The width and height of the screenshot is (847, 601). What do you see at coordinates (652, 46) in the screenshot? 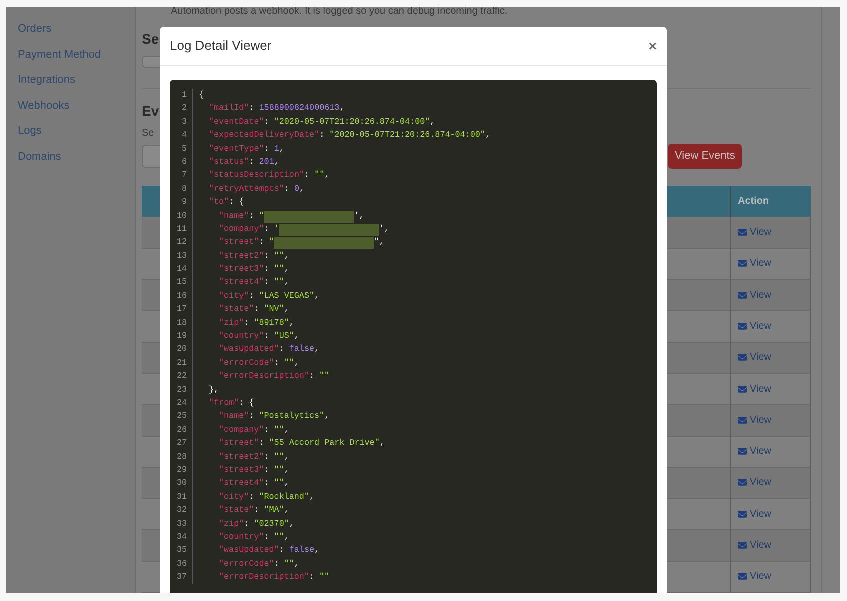
I see `close-button: ×` at bounding box center [652, 46].